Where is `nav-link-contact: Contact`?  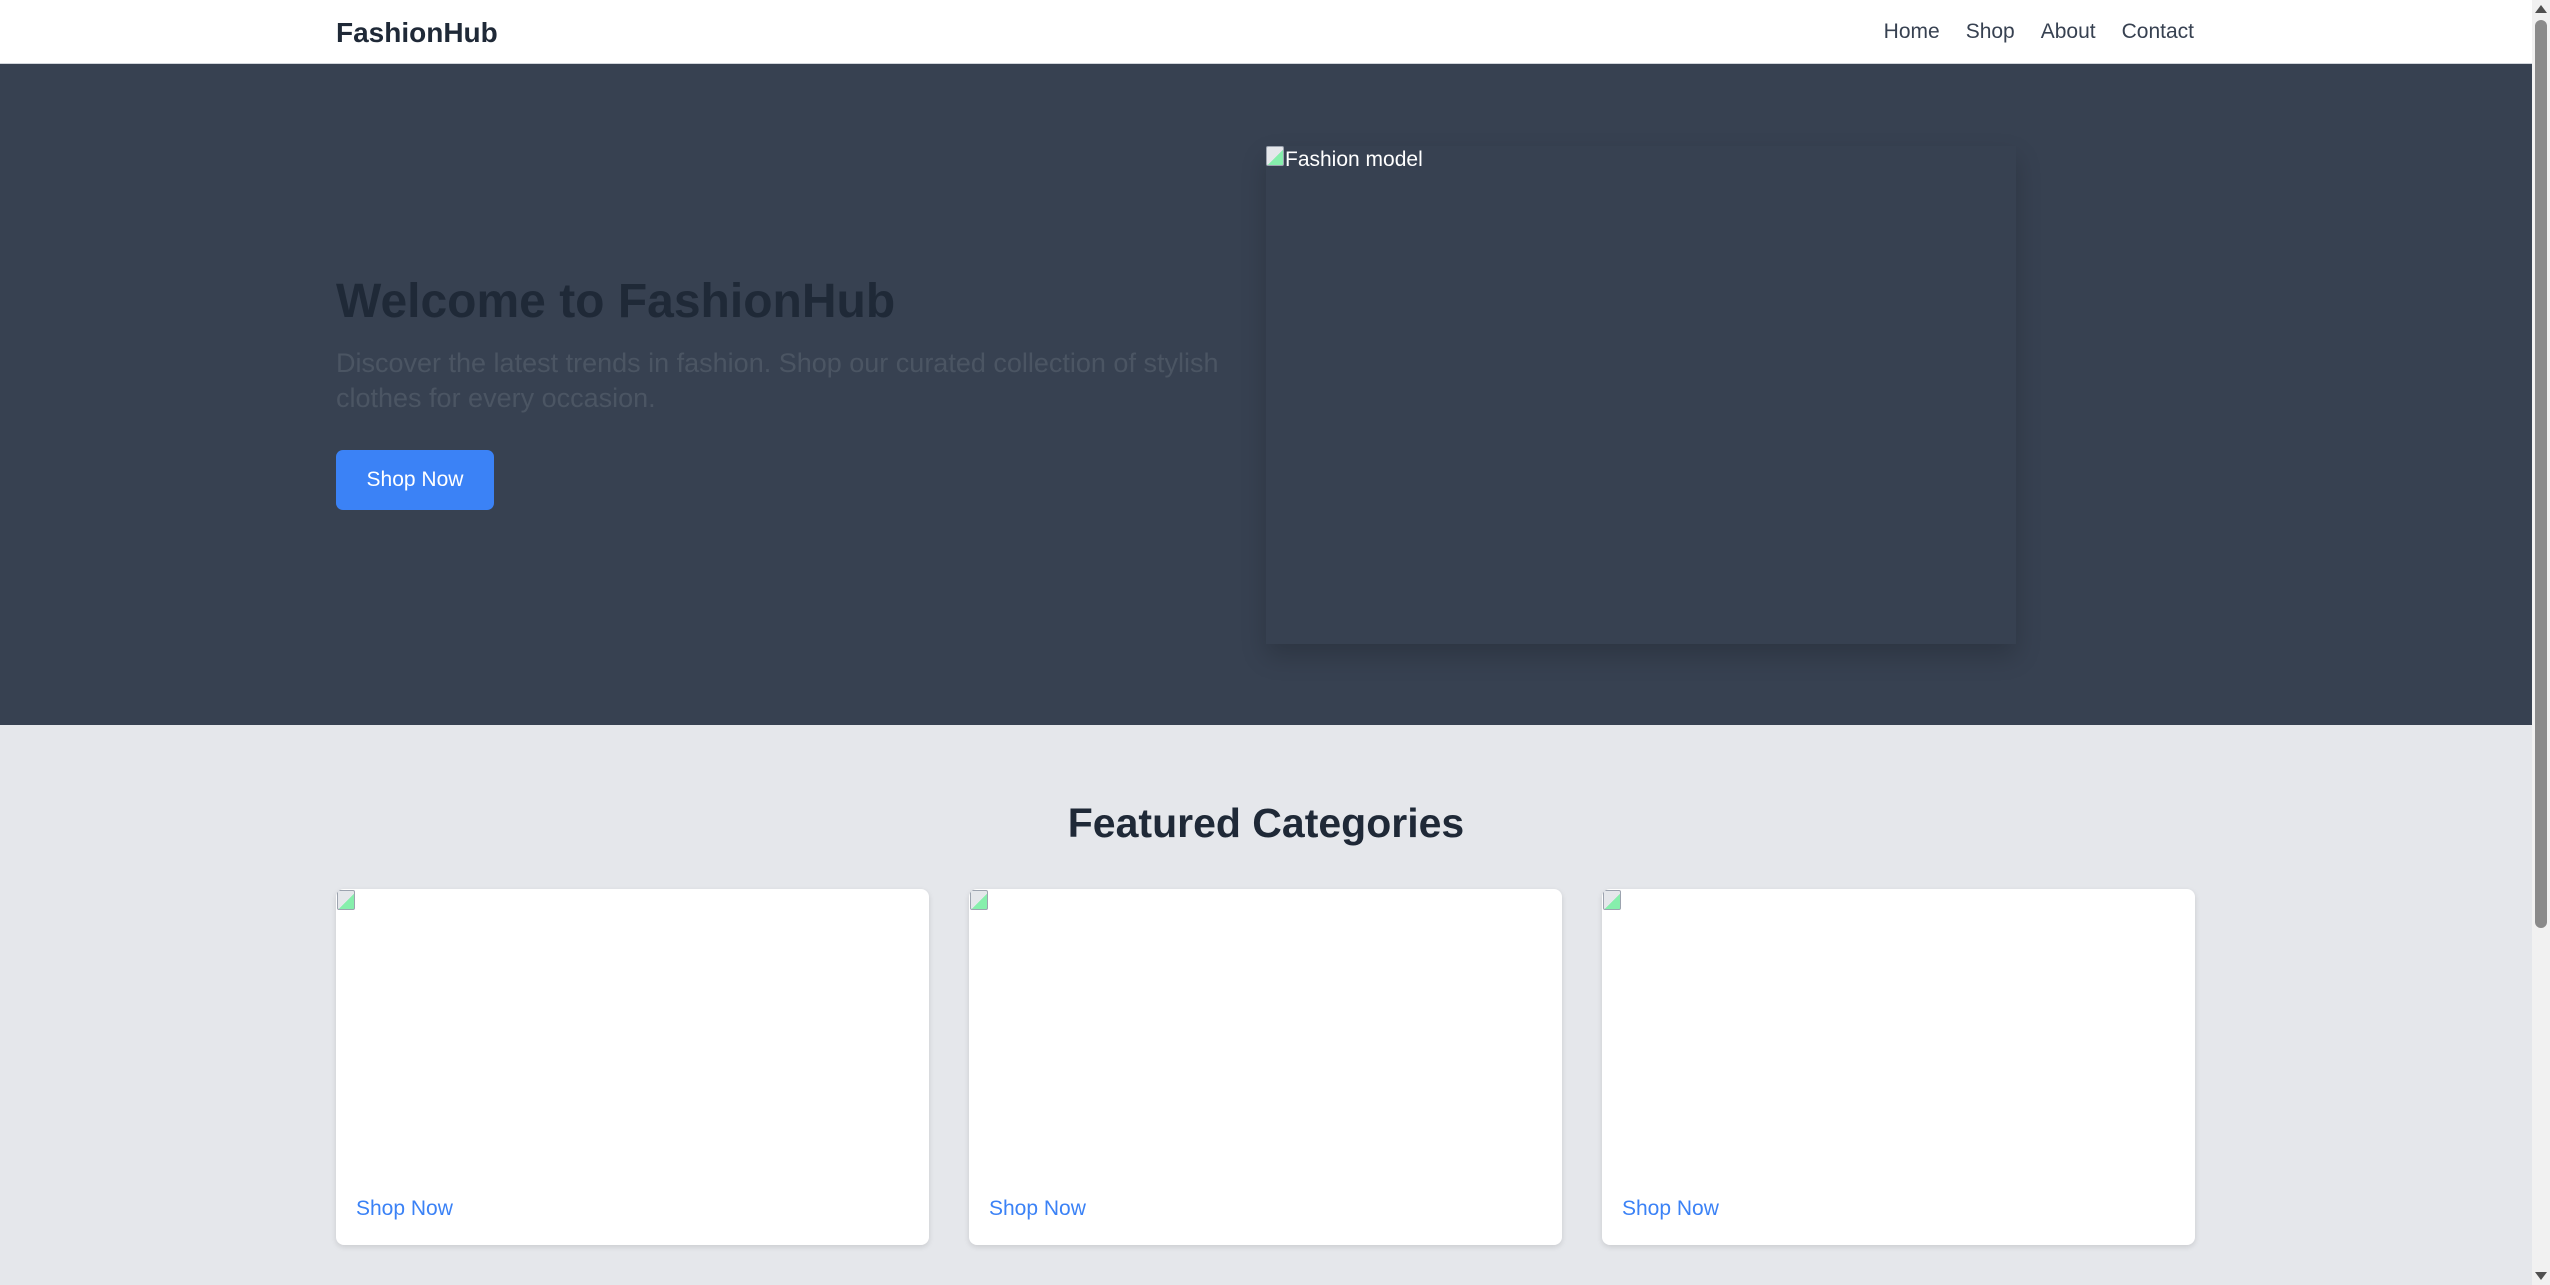
nav-link-contact: Contact is located at coordinates (2158, 32).